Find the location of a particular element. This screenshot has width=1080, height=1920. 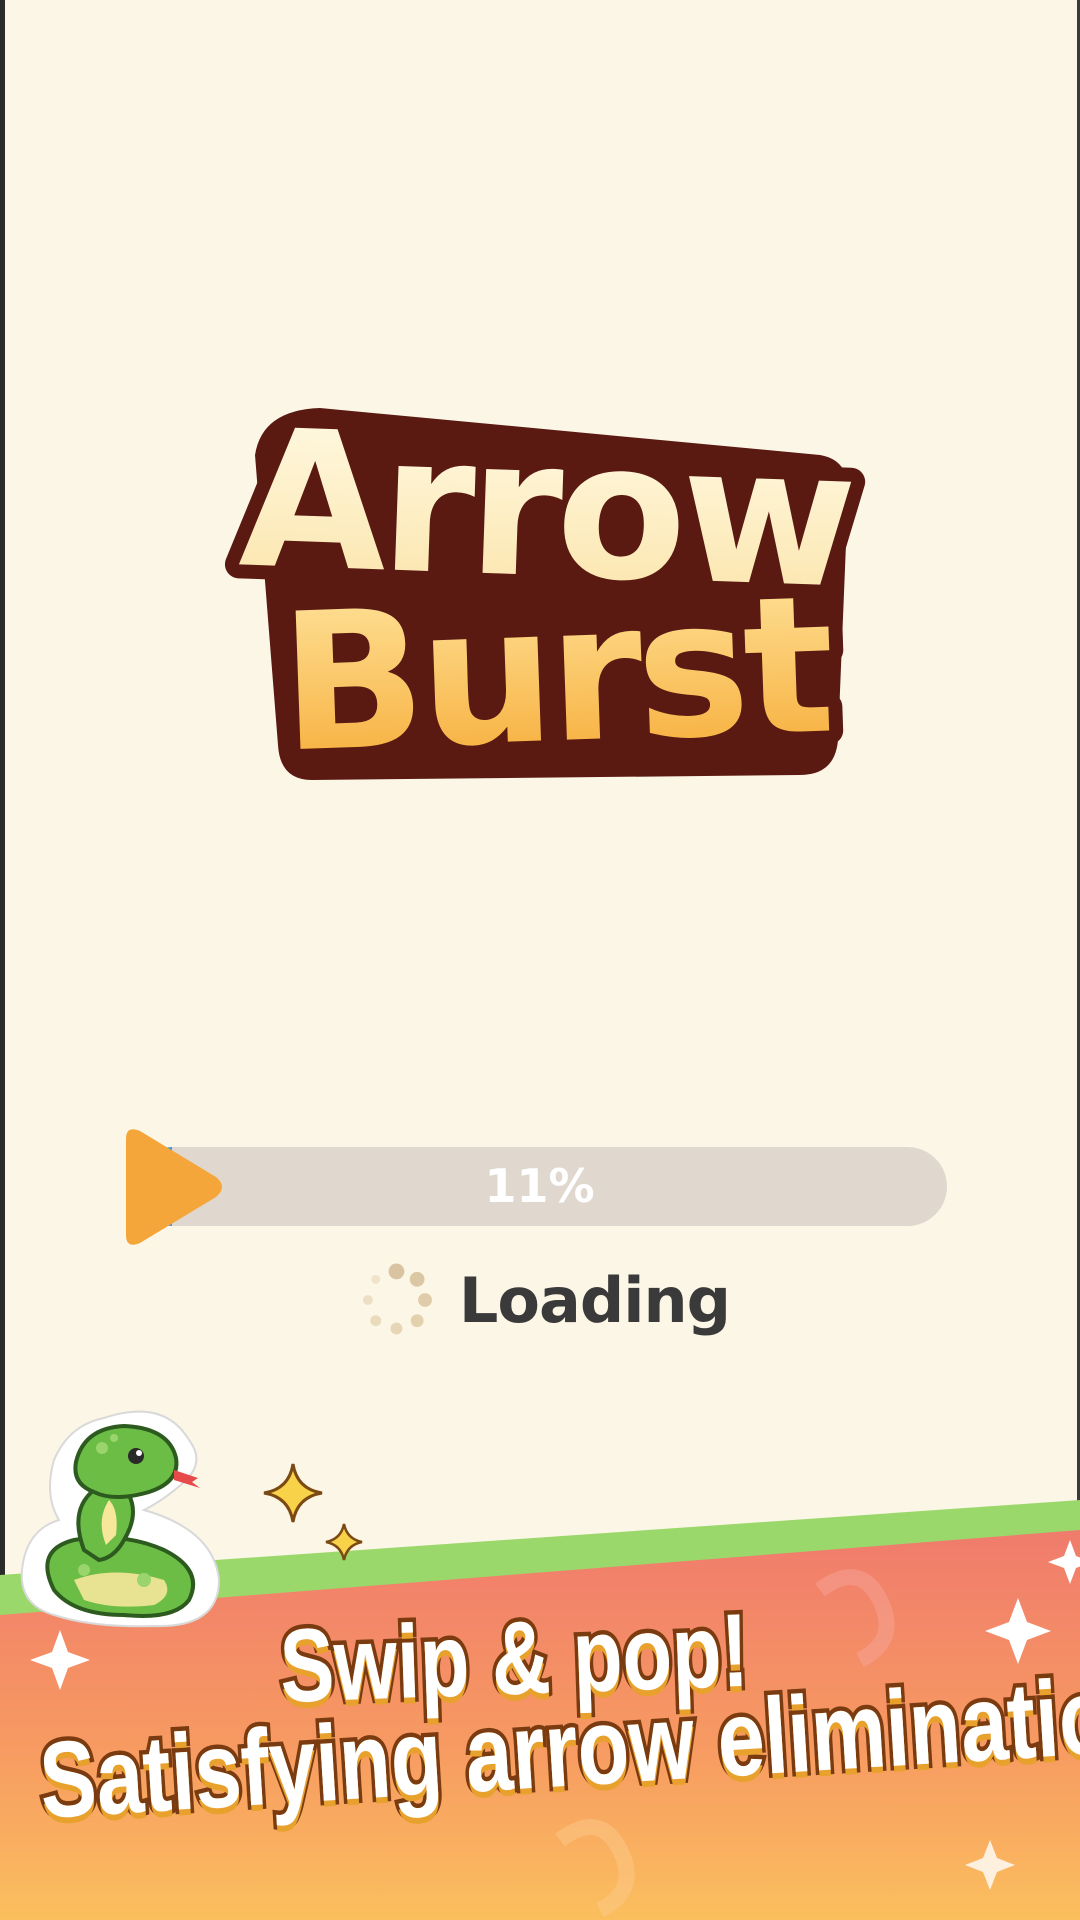

logo-title-line1: Arrow is located at coordinates (545, 509).